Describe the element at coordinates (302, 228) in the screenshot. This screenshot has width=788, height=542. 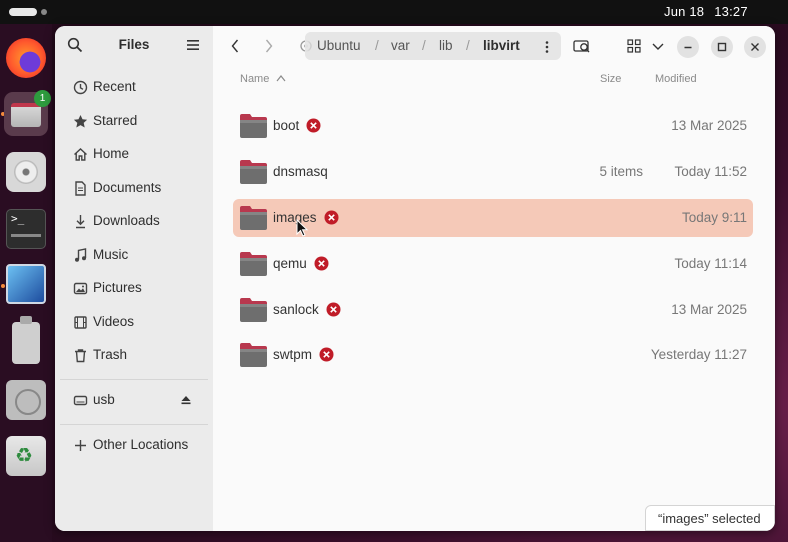
I see `mouse-cursor-icon` at that location.